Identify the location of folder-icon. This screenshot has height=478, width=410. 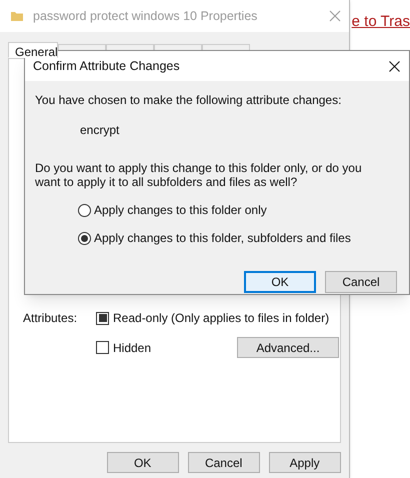
(17, 16).